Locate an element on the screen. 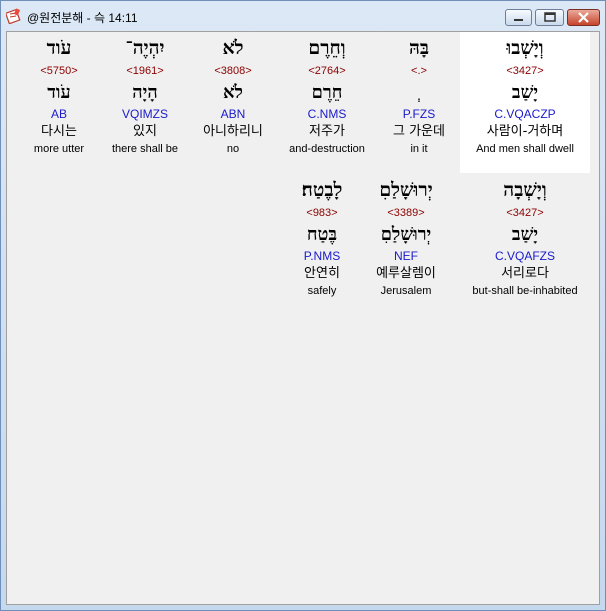  korean-gloss: 사람이-거하며 is located at coordinates (525, 131).